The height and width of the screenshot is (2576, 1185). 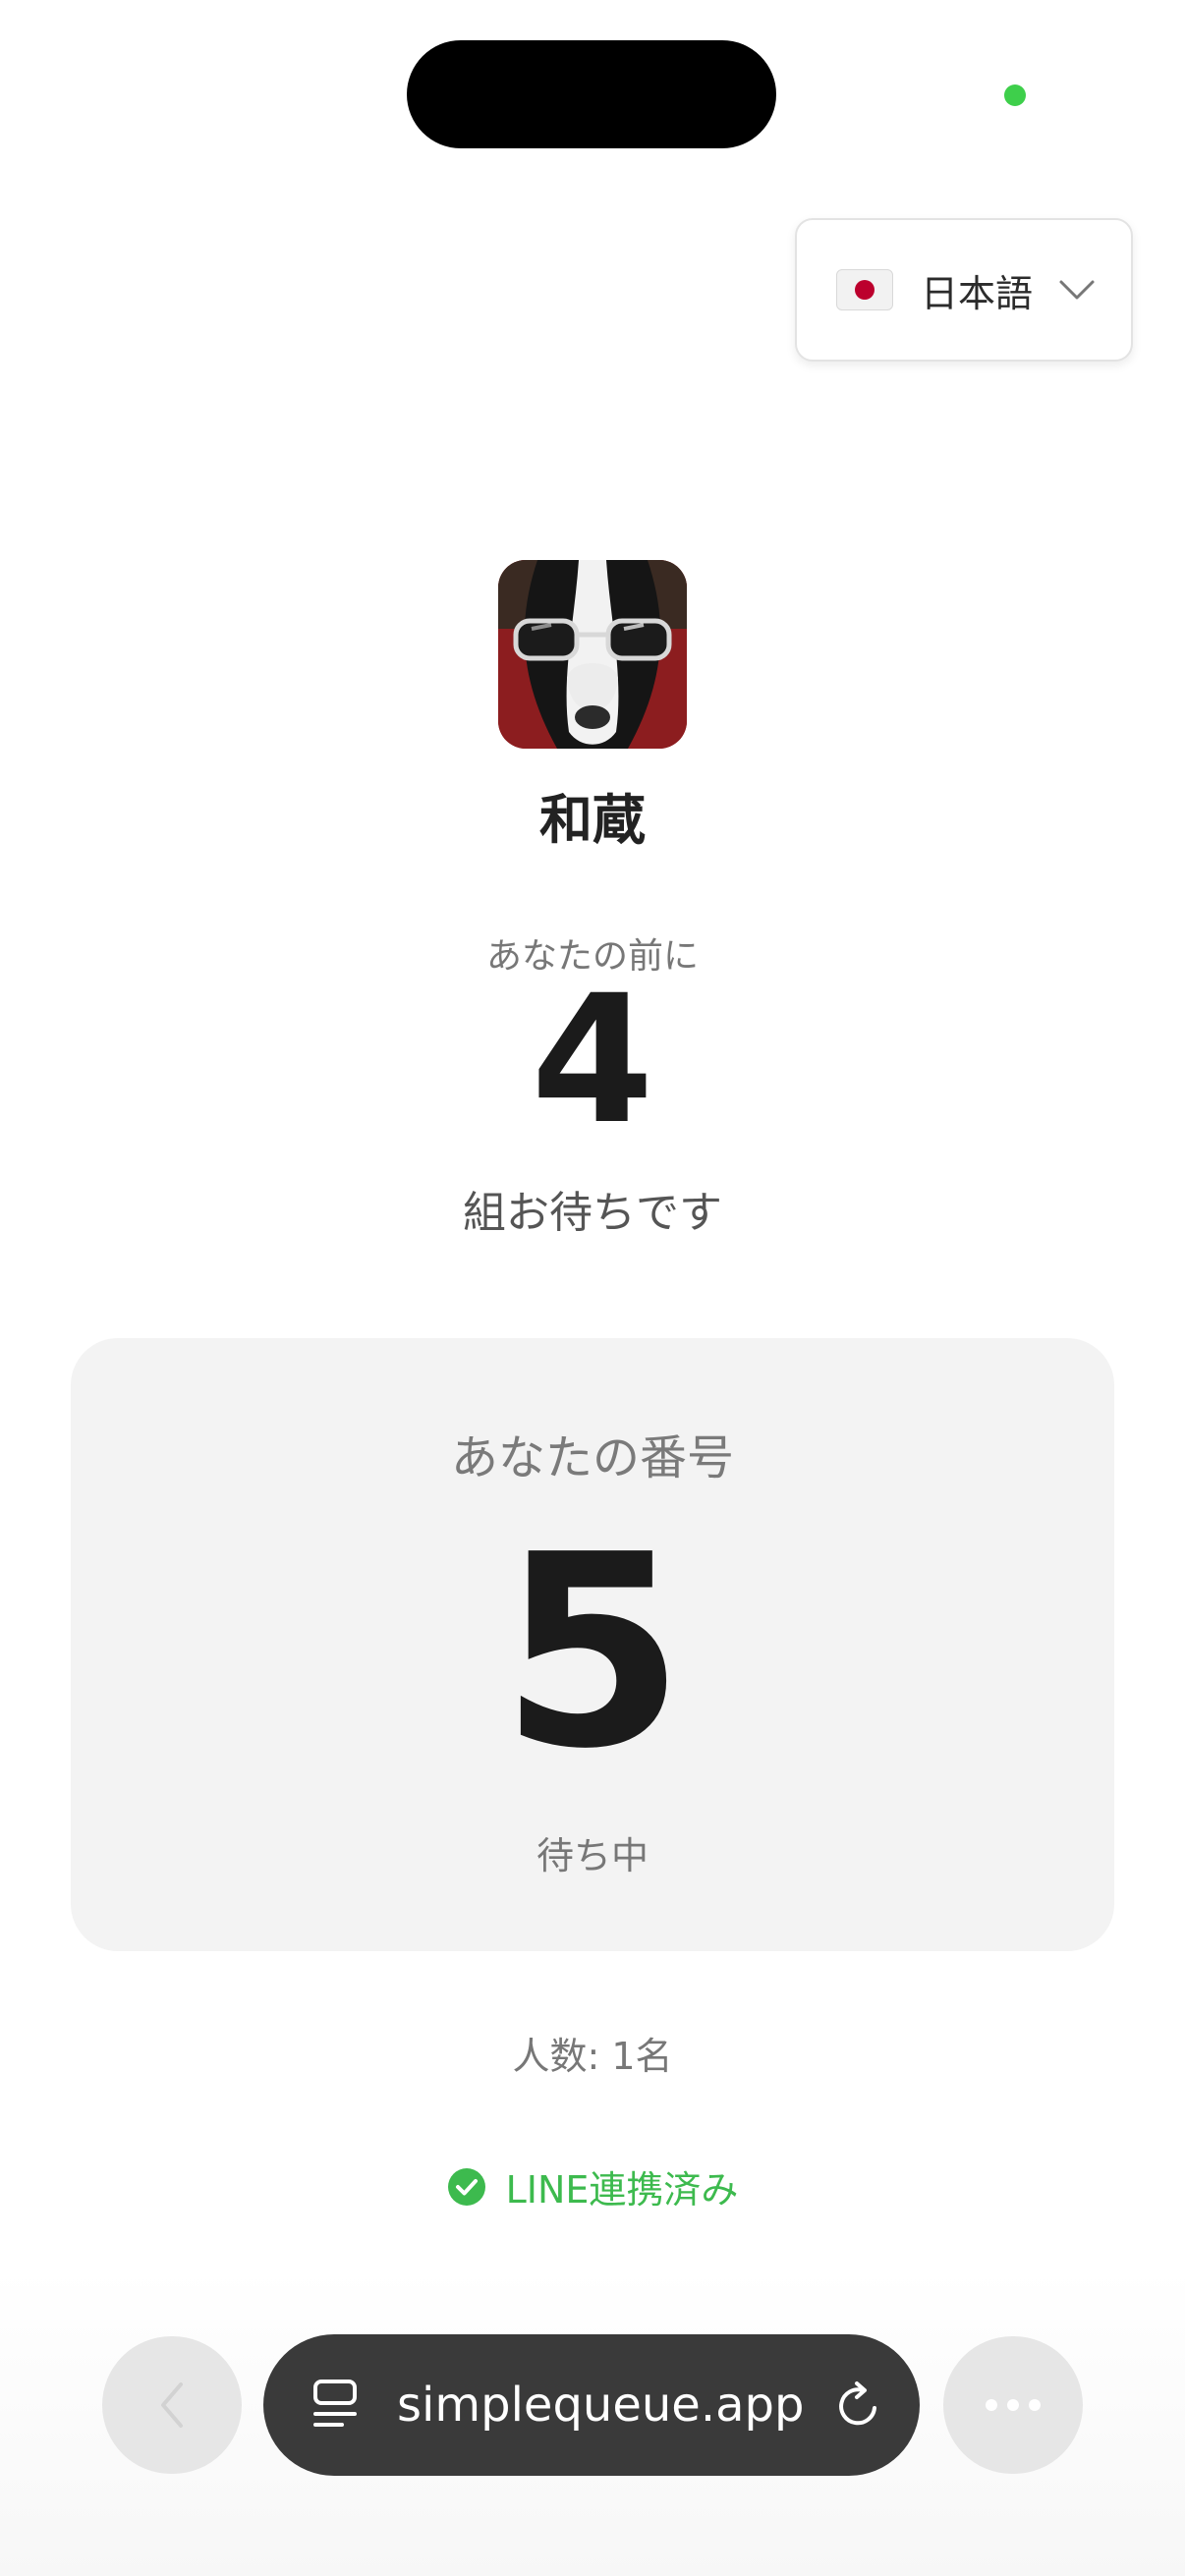 What do you see at coordinates (592, 1213) in the screenshot?
I see `ahead-suffix: 組お待ちです` at bounding box center [592, 1213].